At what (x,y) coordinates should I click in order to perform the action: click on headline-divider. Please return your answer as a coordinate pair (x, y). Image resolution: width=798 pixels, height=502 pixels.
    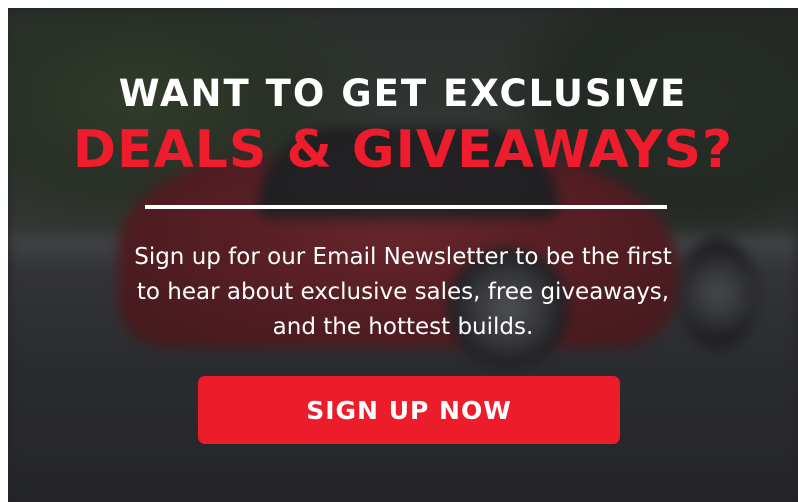
    Looking at the image, I should click on (406, 207).